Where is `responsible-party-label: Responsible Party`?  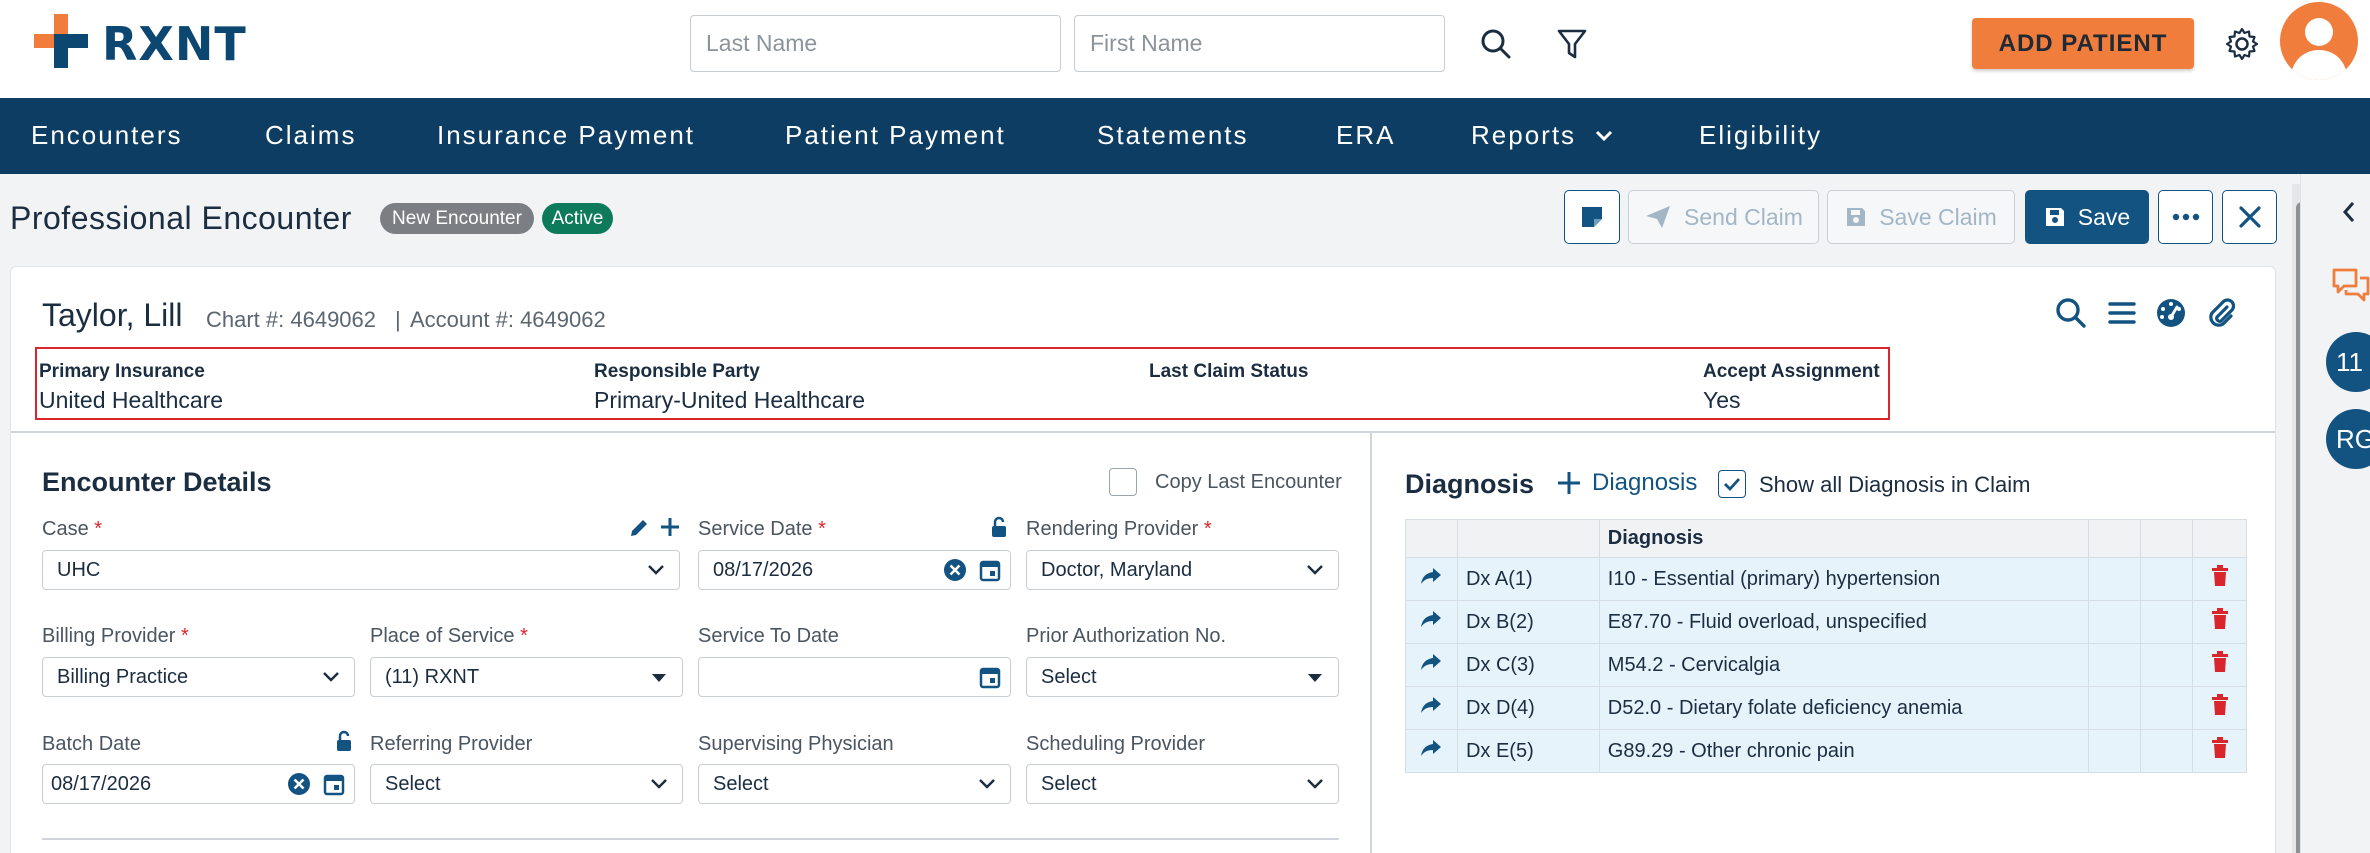
responsible-party-label: Responsible Party is located at coordinates (677, 371).